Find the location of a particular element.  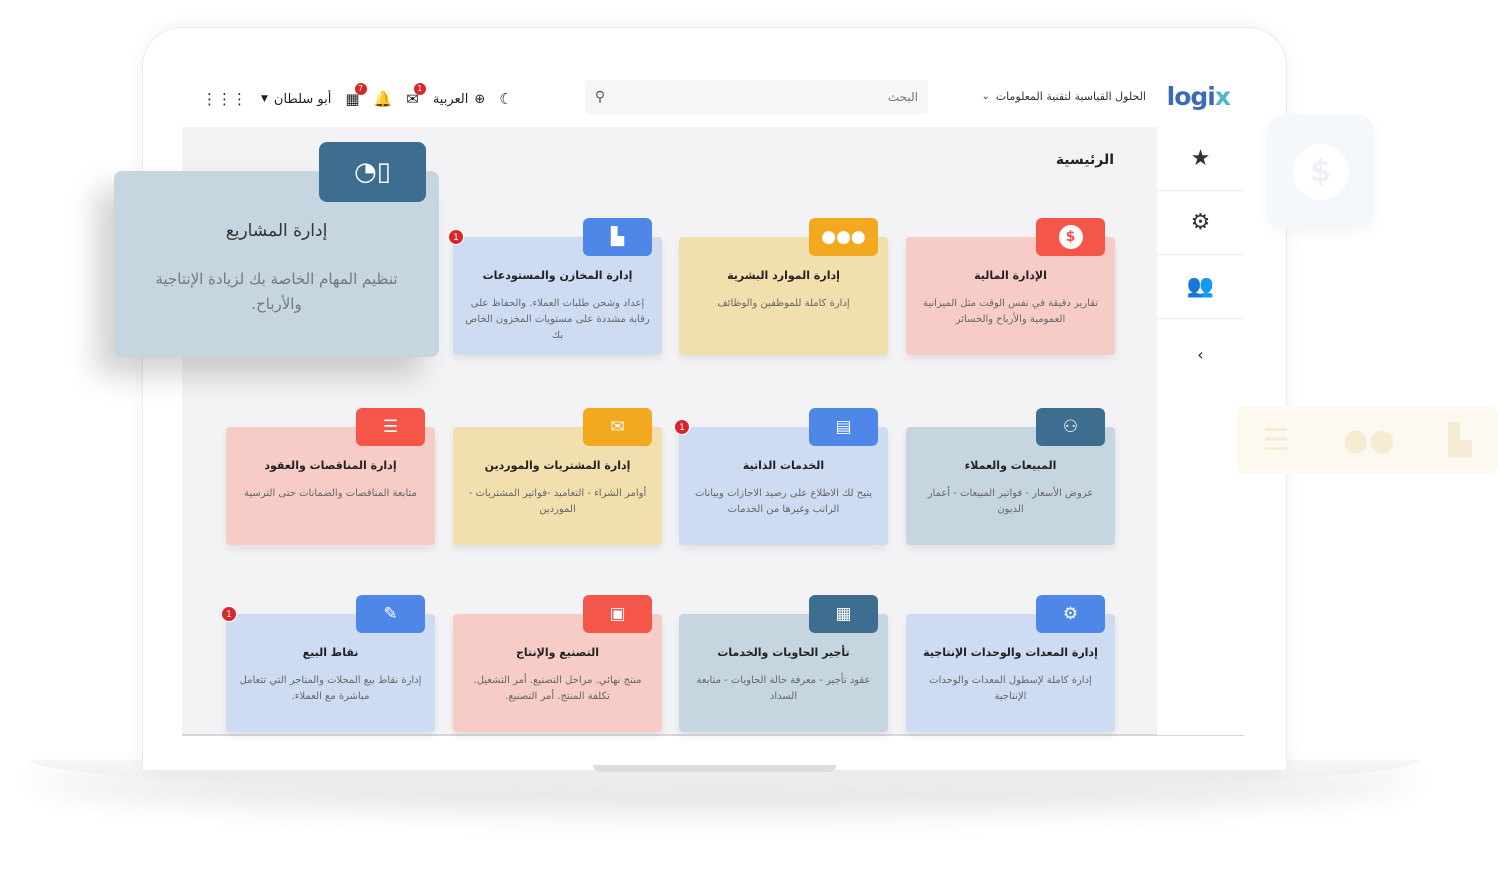

user-settings-icon: 👥 is located at coordinates (1200, 286).